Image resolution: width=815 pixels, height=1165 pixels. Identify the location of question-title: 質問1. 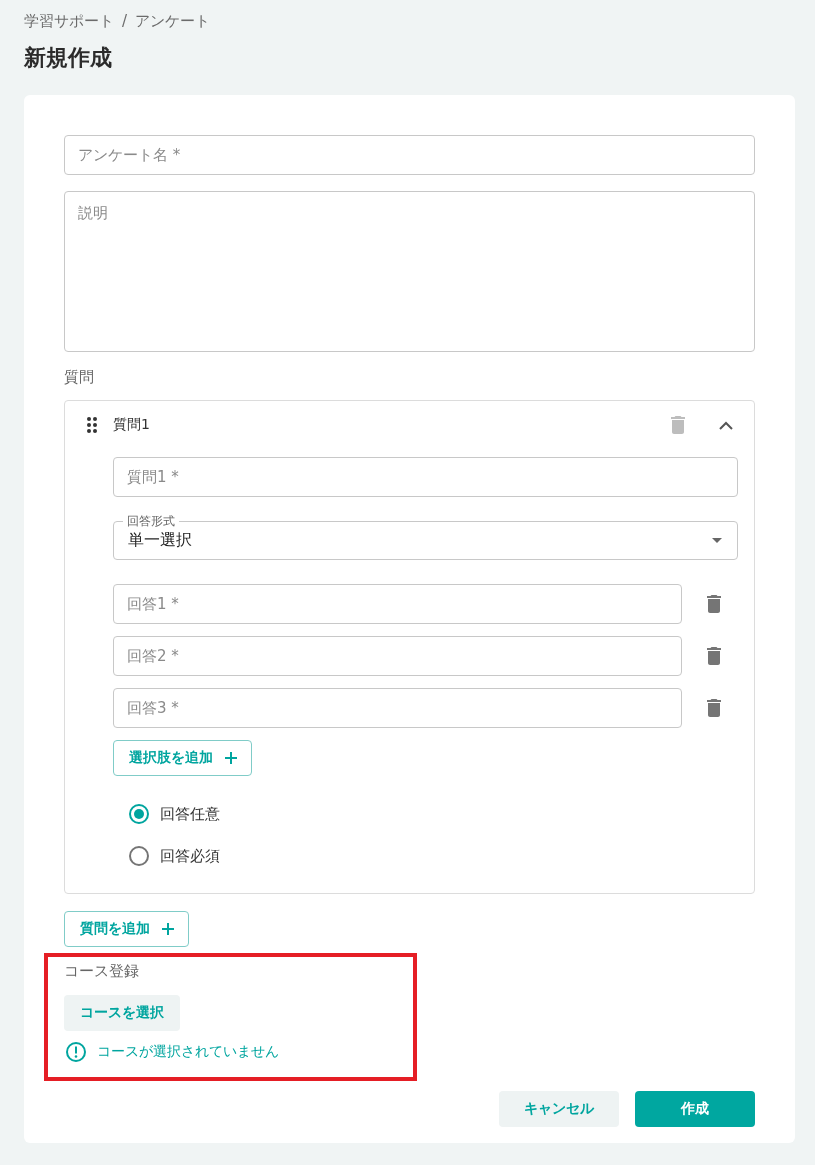
(132, 425).